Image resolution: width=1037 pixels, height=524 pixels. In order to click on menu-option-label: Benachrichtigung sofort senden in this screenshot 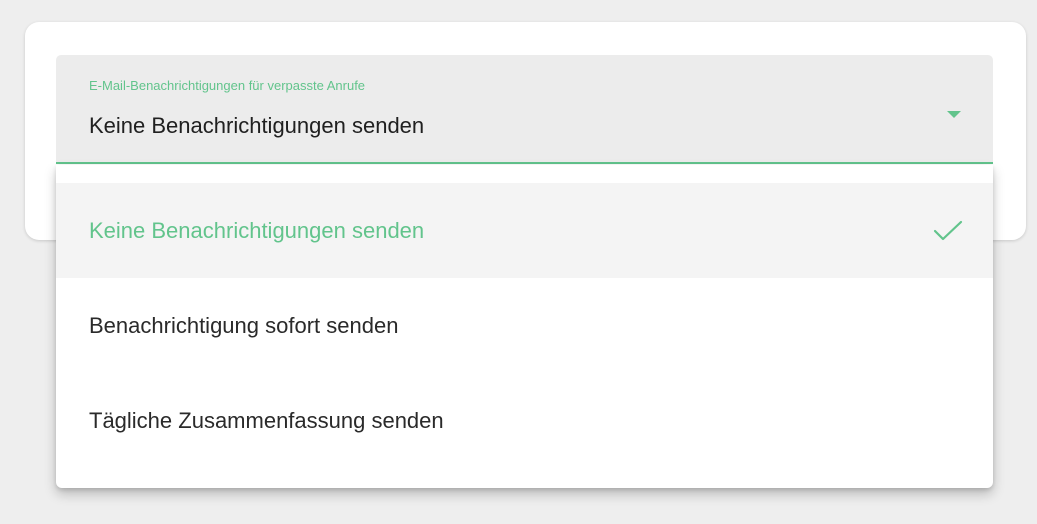, I will do `click(244, 325)`.